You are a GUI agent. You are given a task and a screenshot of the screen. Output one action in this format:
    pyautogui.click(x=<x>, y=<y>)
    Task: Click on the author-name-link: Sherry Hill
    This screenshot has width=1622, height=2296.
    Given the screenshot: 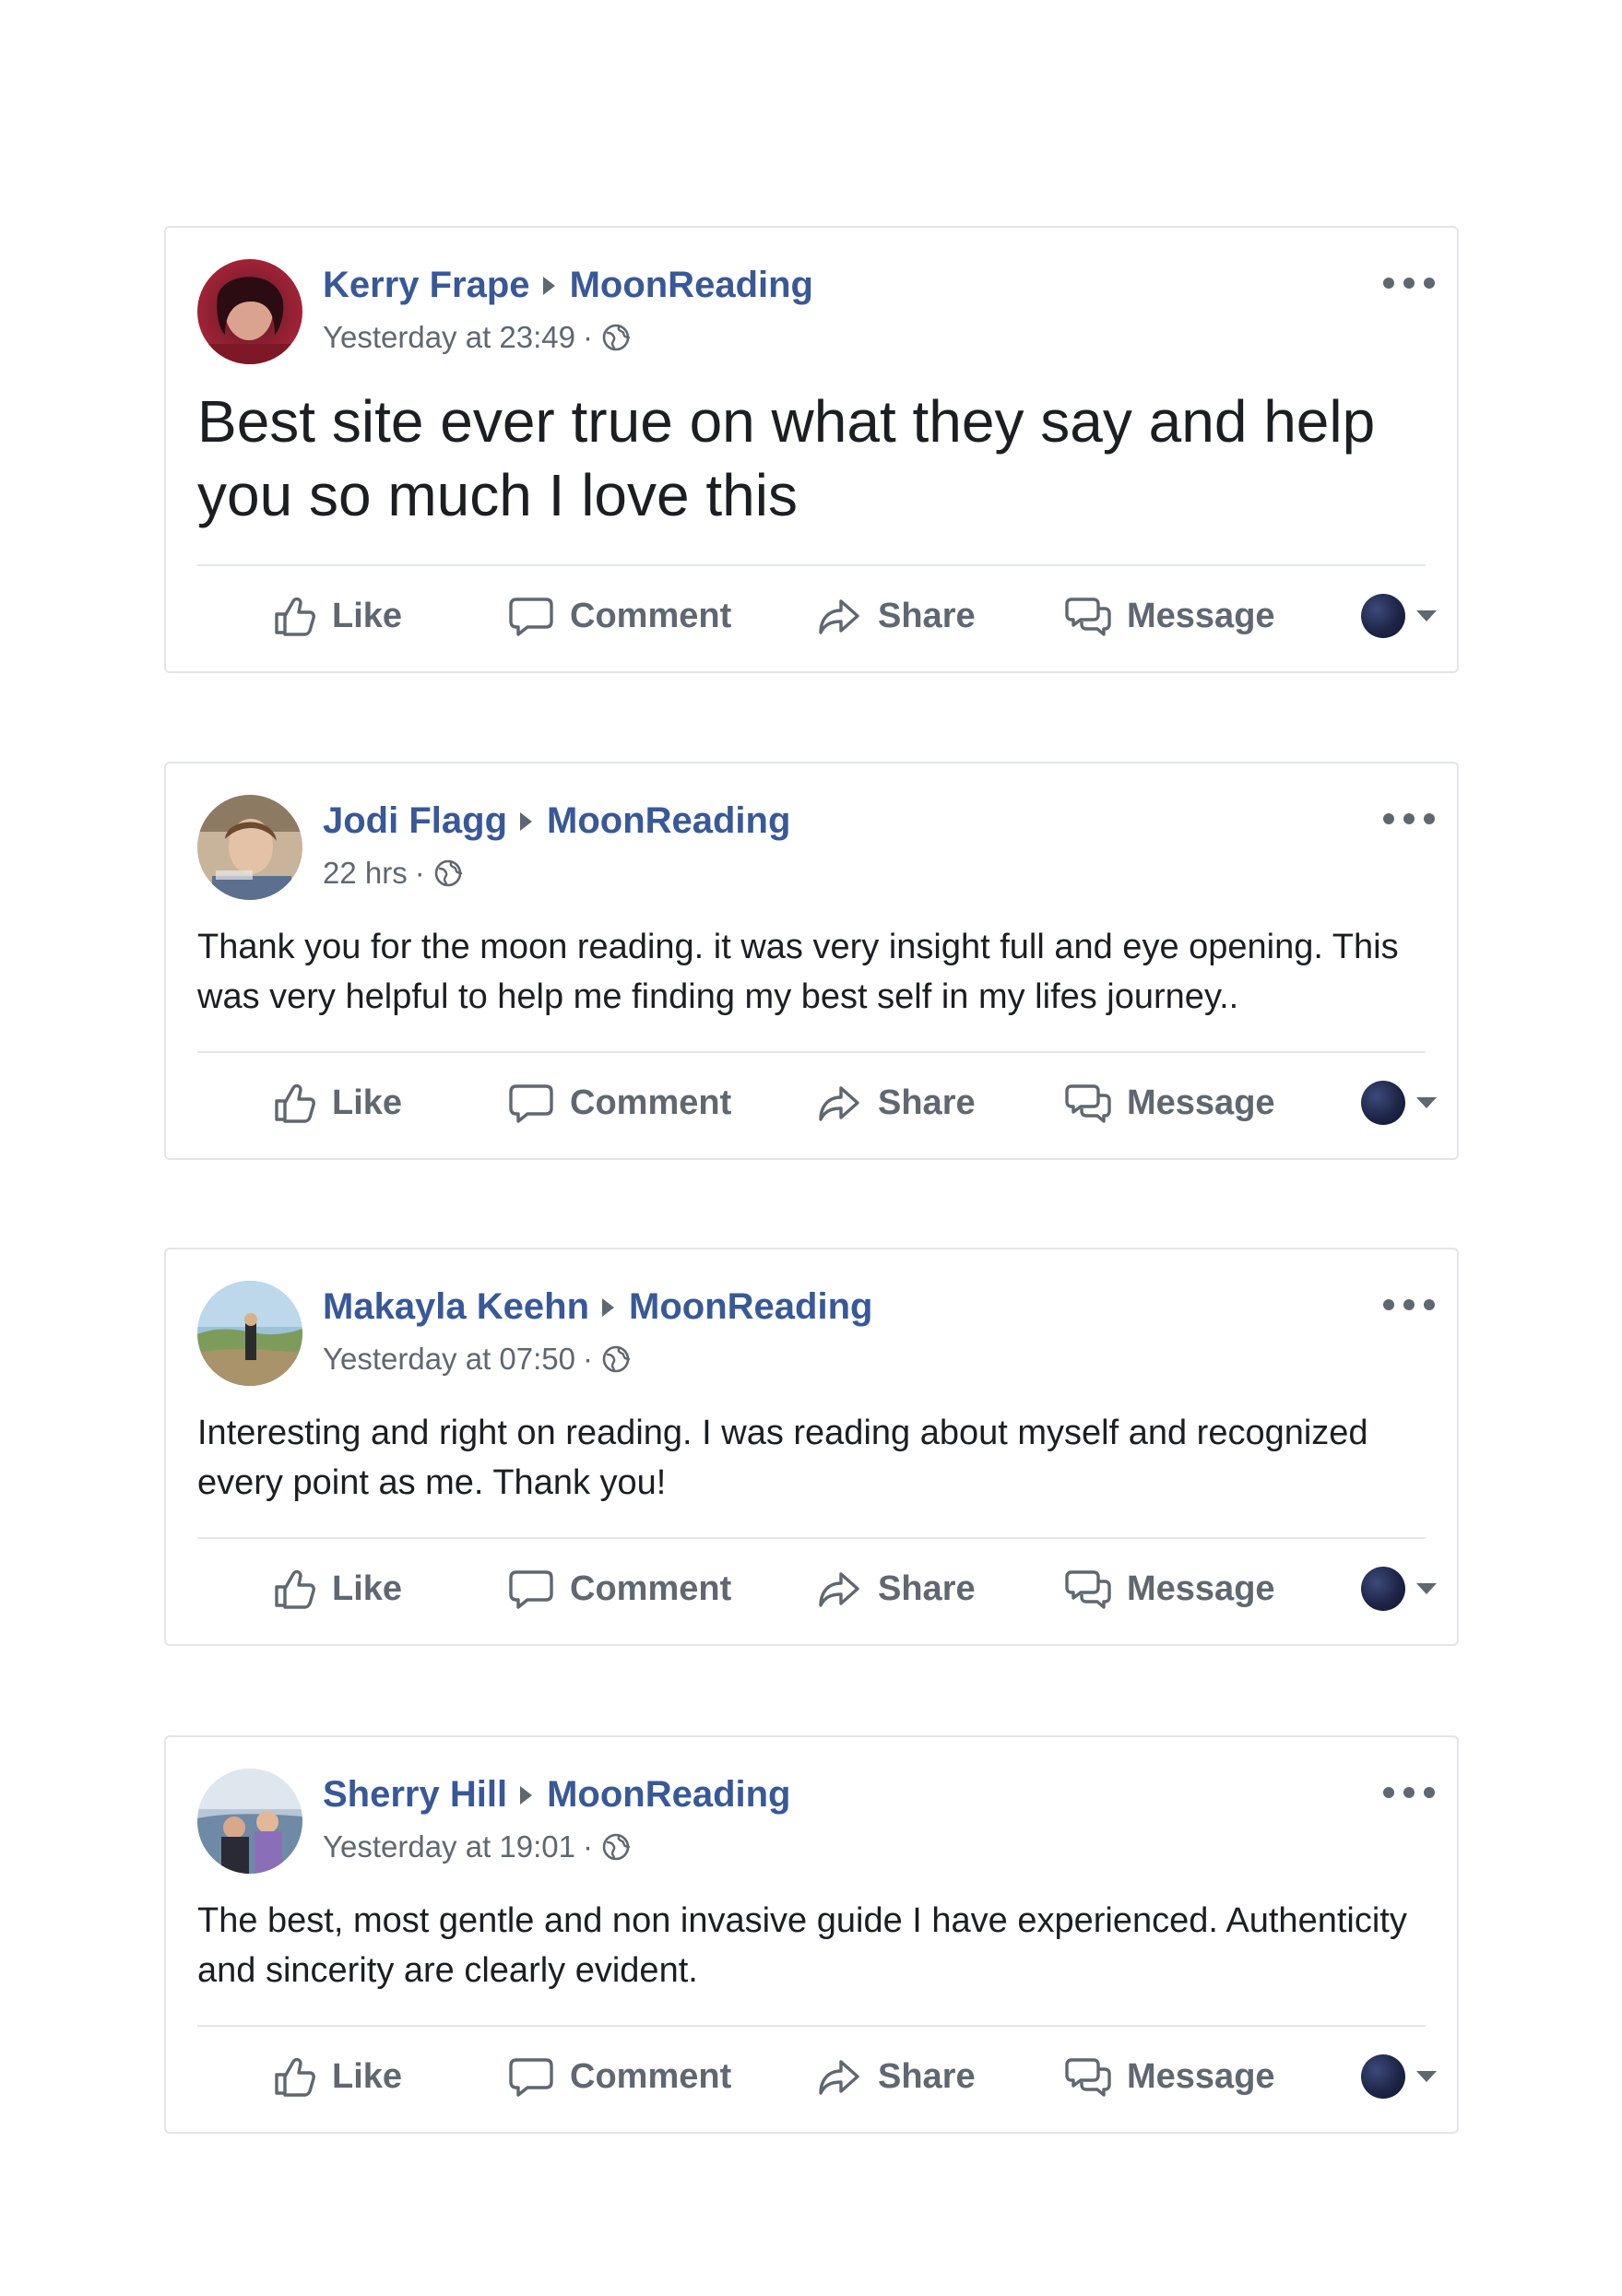 What is the action you would take?
    pyautogui.click(x=415, y=1795)
    